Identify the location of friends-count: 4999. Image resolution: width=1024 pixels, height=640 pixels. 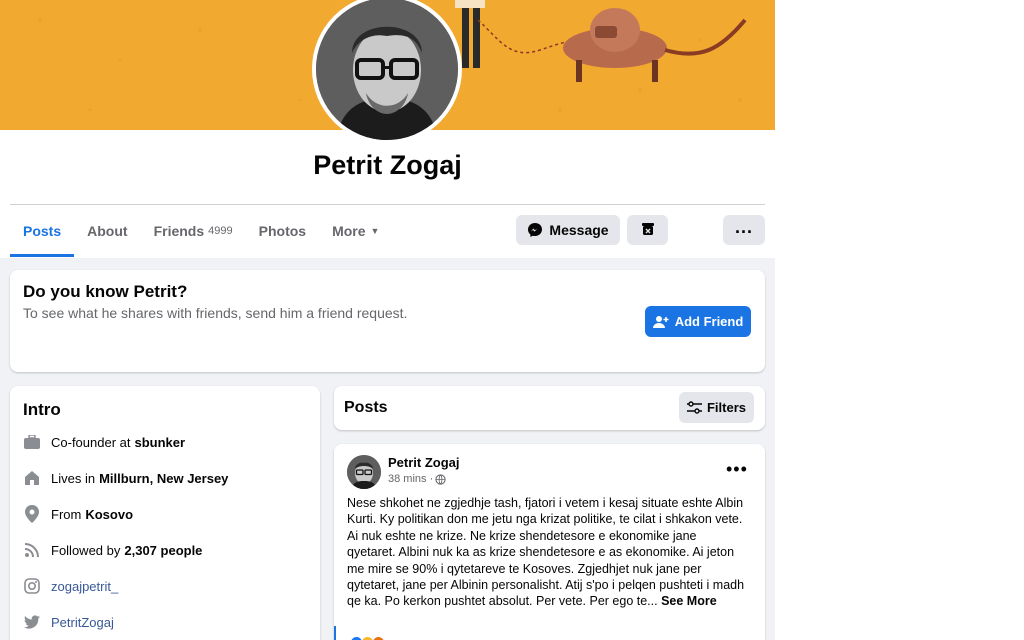
(220, 231).